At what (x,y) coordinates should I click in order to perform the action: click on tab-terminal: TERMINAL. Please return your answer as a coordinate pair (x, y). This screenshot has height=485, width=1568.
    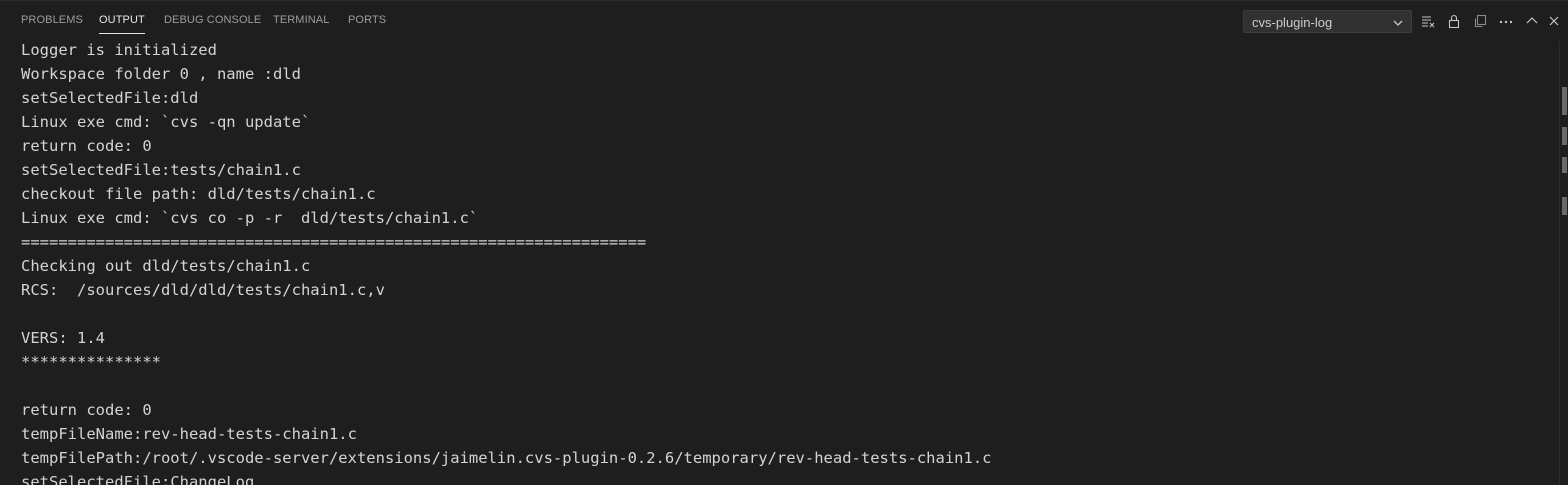
    Looking at the image, I should click on (301, 20).